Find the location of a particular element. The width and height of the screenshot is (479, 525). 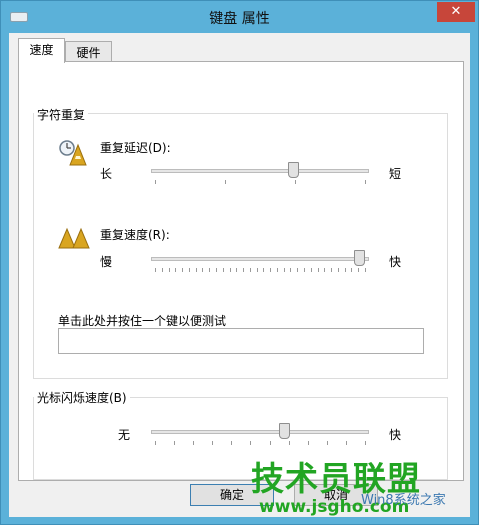

character-repeat-legend: 字符重复 is located at coordinates (61, 114).